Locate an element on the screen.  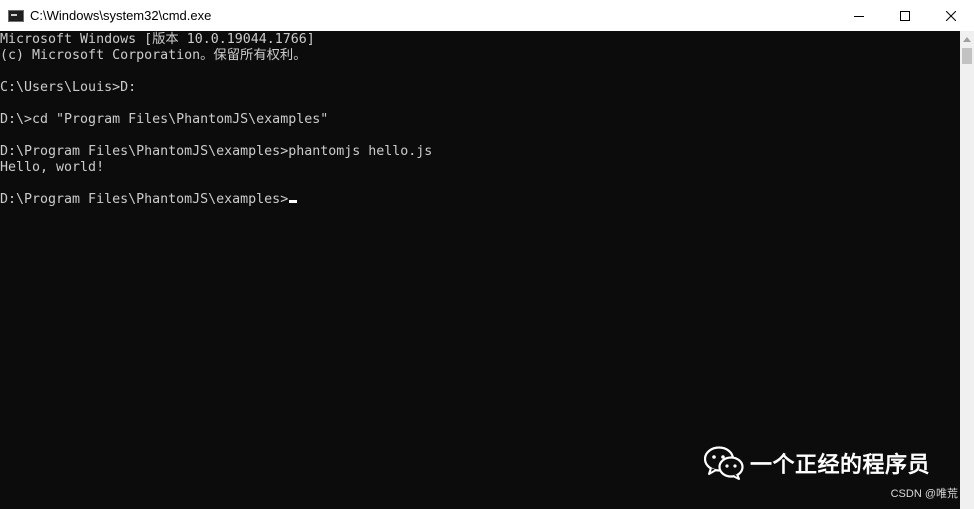
minimize-icon is located at coordinates (859, 16).